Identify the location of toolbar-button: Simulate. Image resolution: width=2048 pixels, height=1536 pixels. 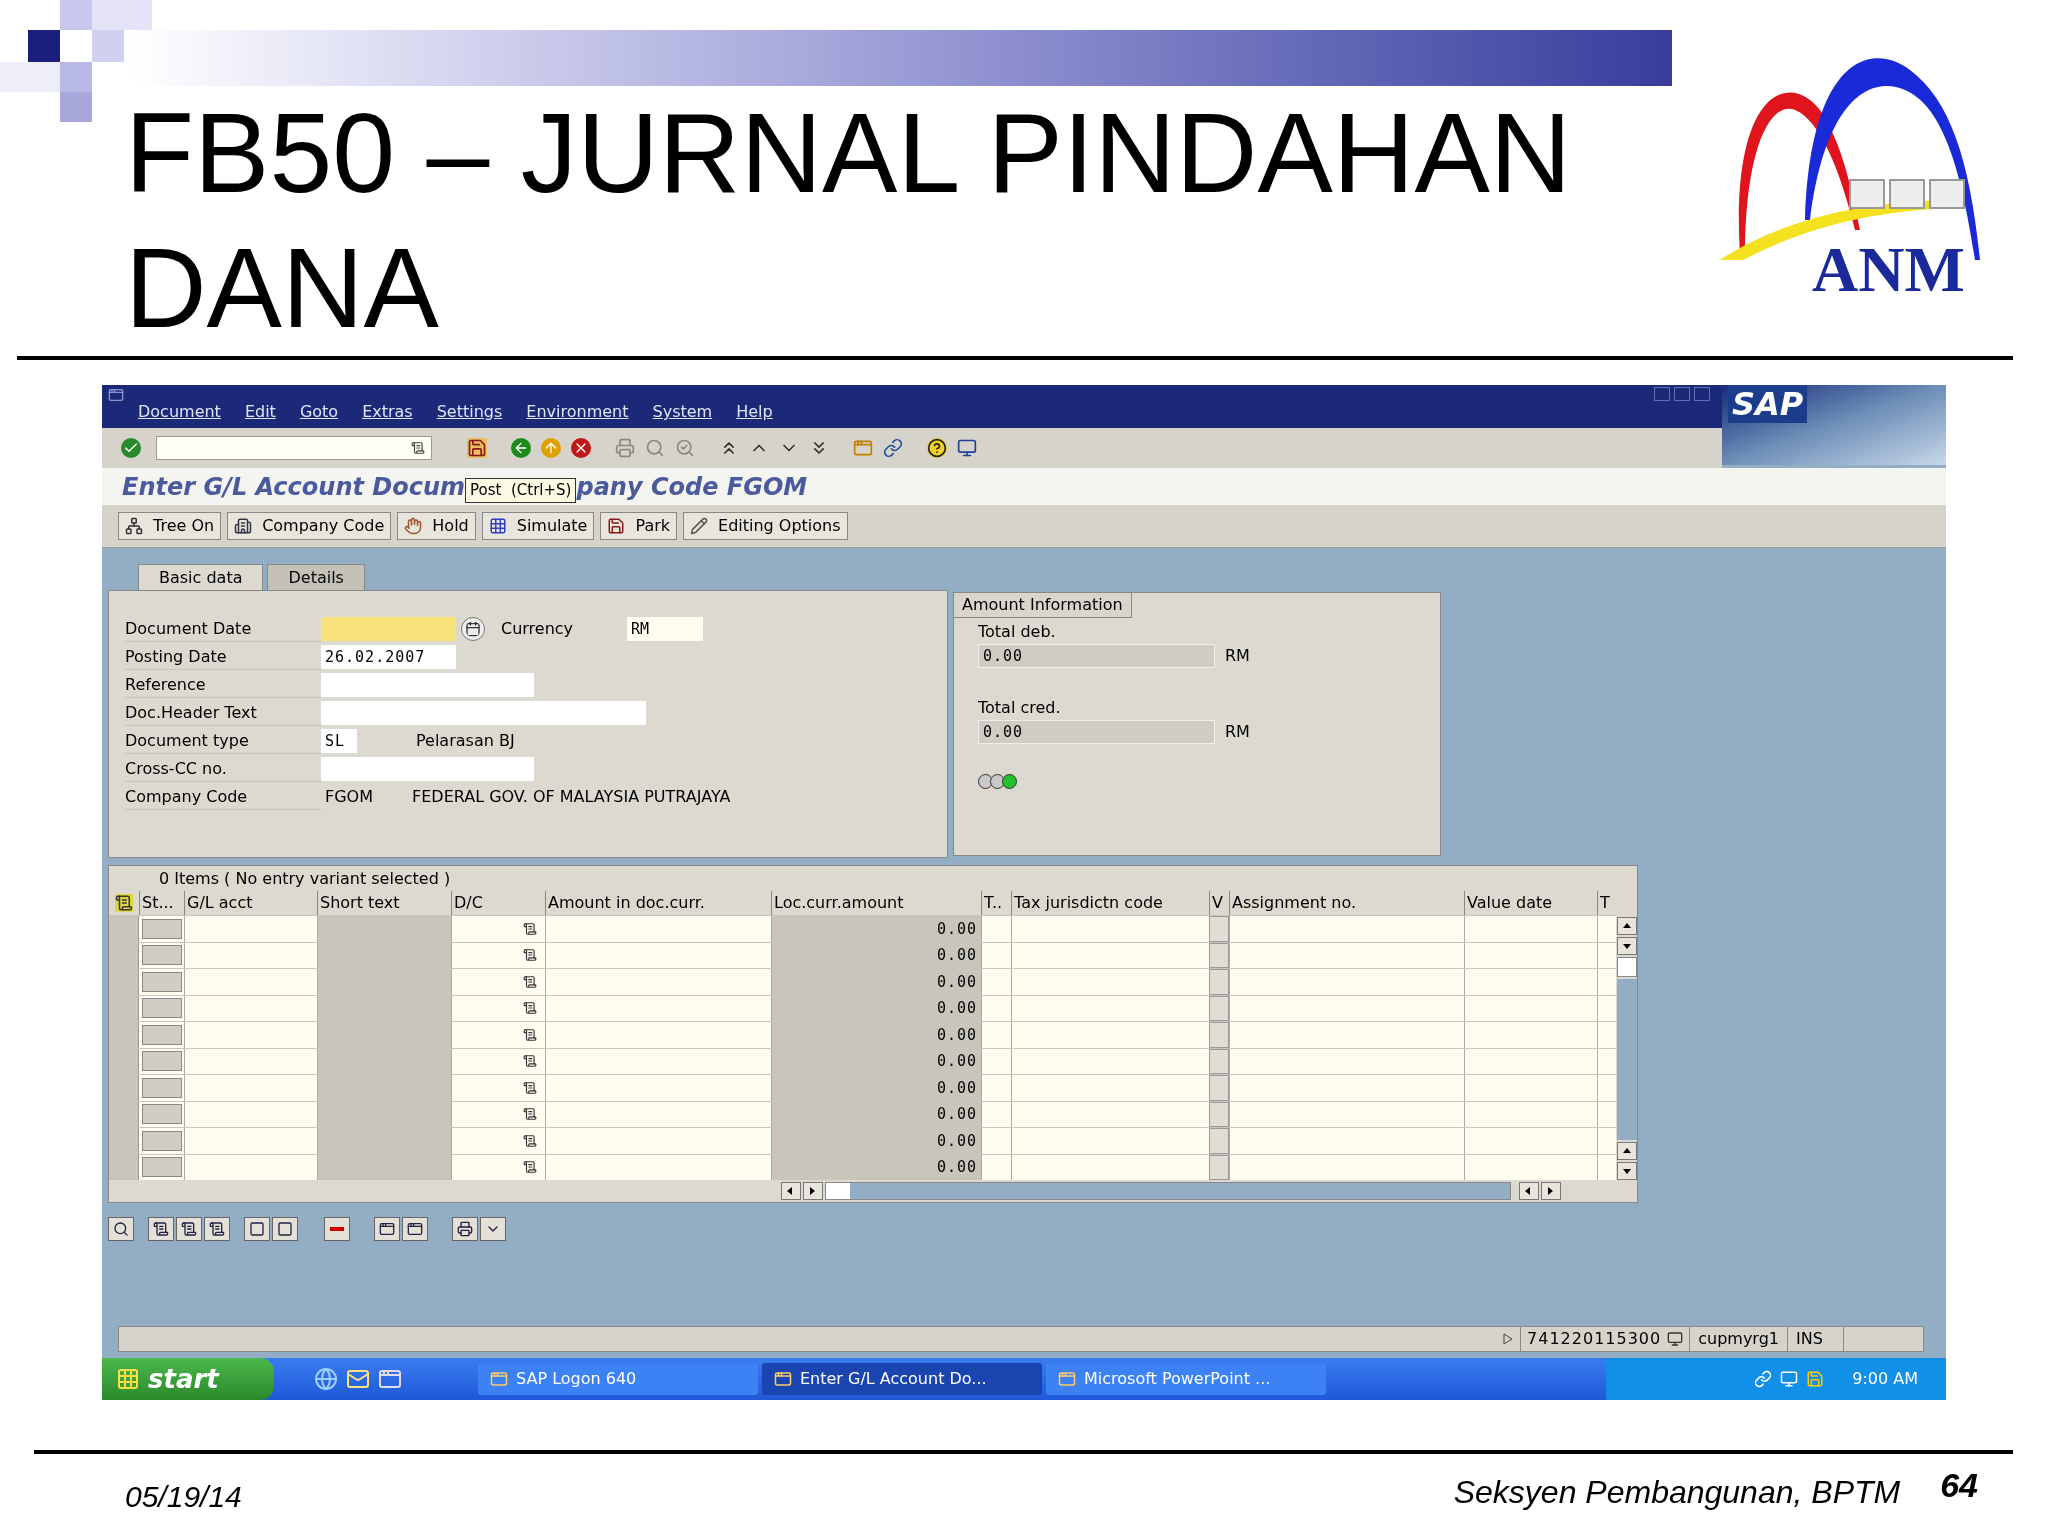
(538, 526).